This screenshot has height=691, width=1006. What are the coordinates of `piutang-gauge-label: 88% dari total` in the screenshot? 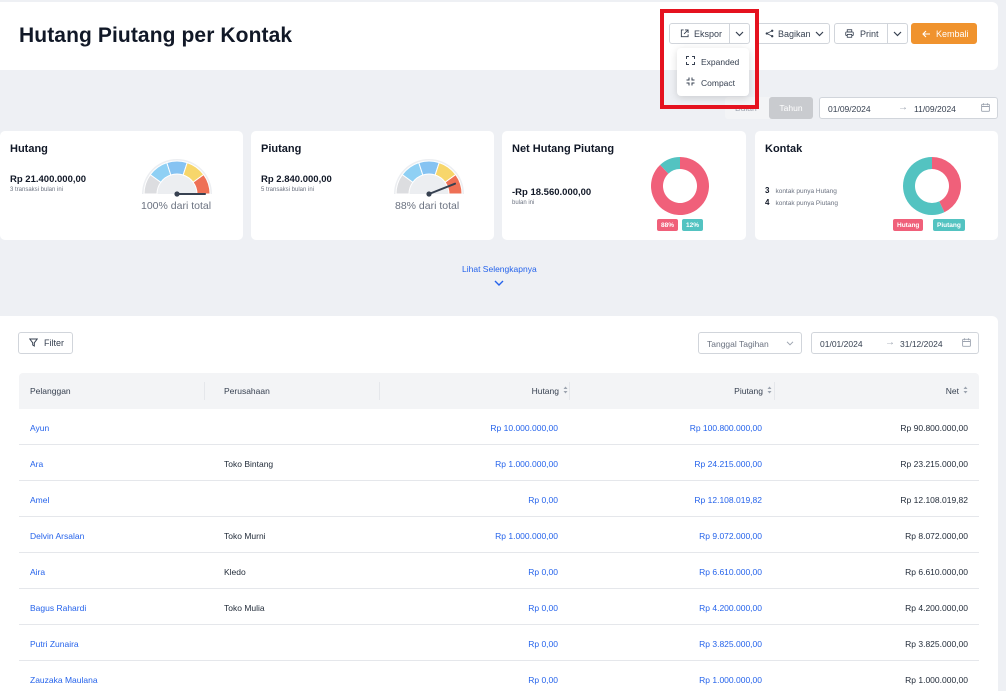 It's located at (427, 206).